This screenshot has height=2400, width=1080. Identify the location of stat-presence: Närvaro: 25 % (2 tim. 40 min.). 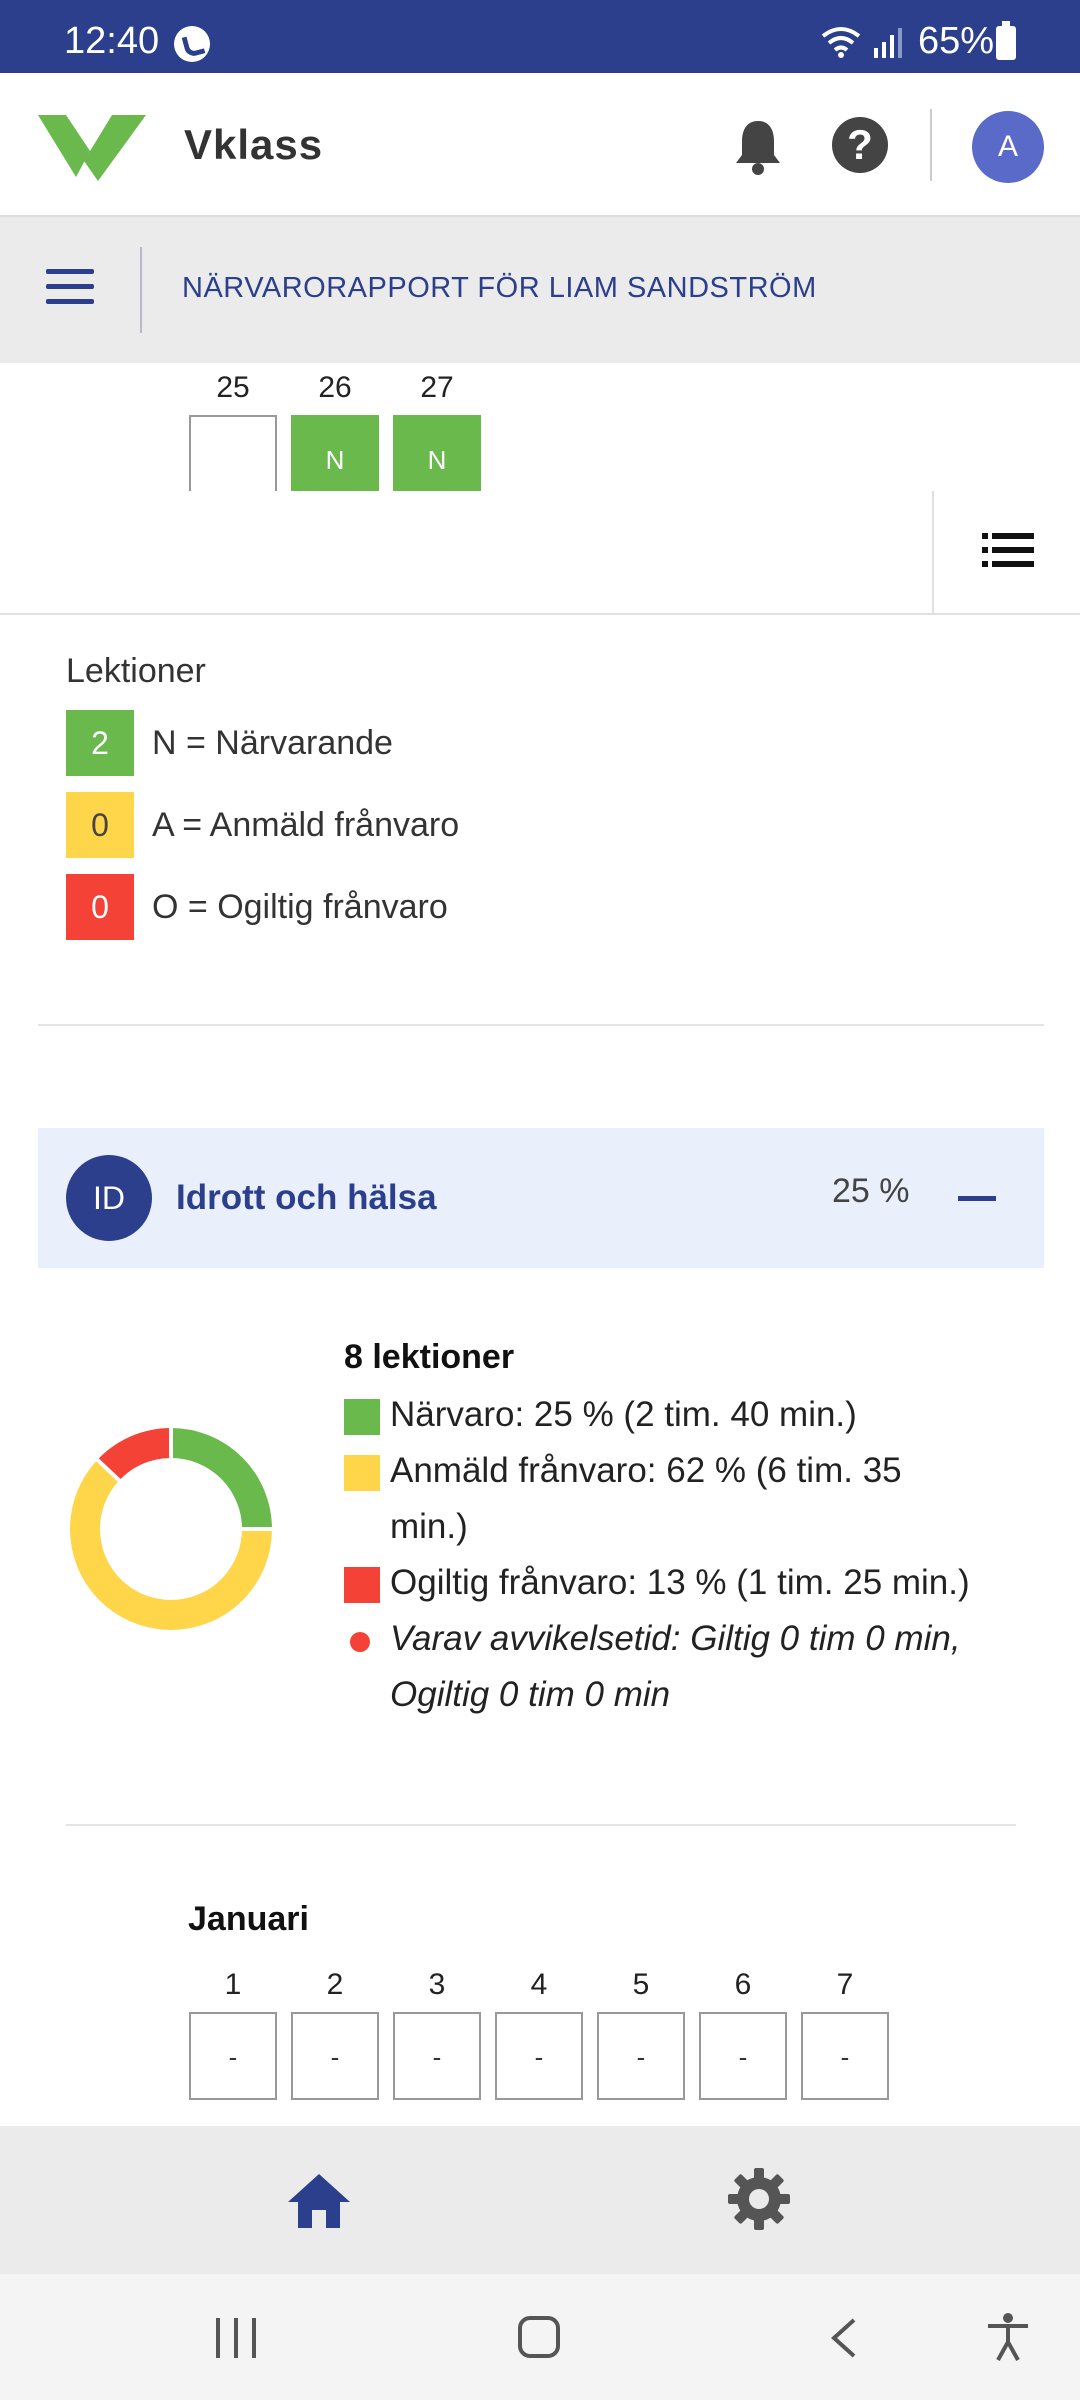
(694, 1415).